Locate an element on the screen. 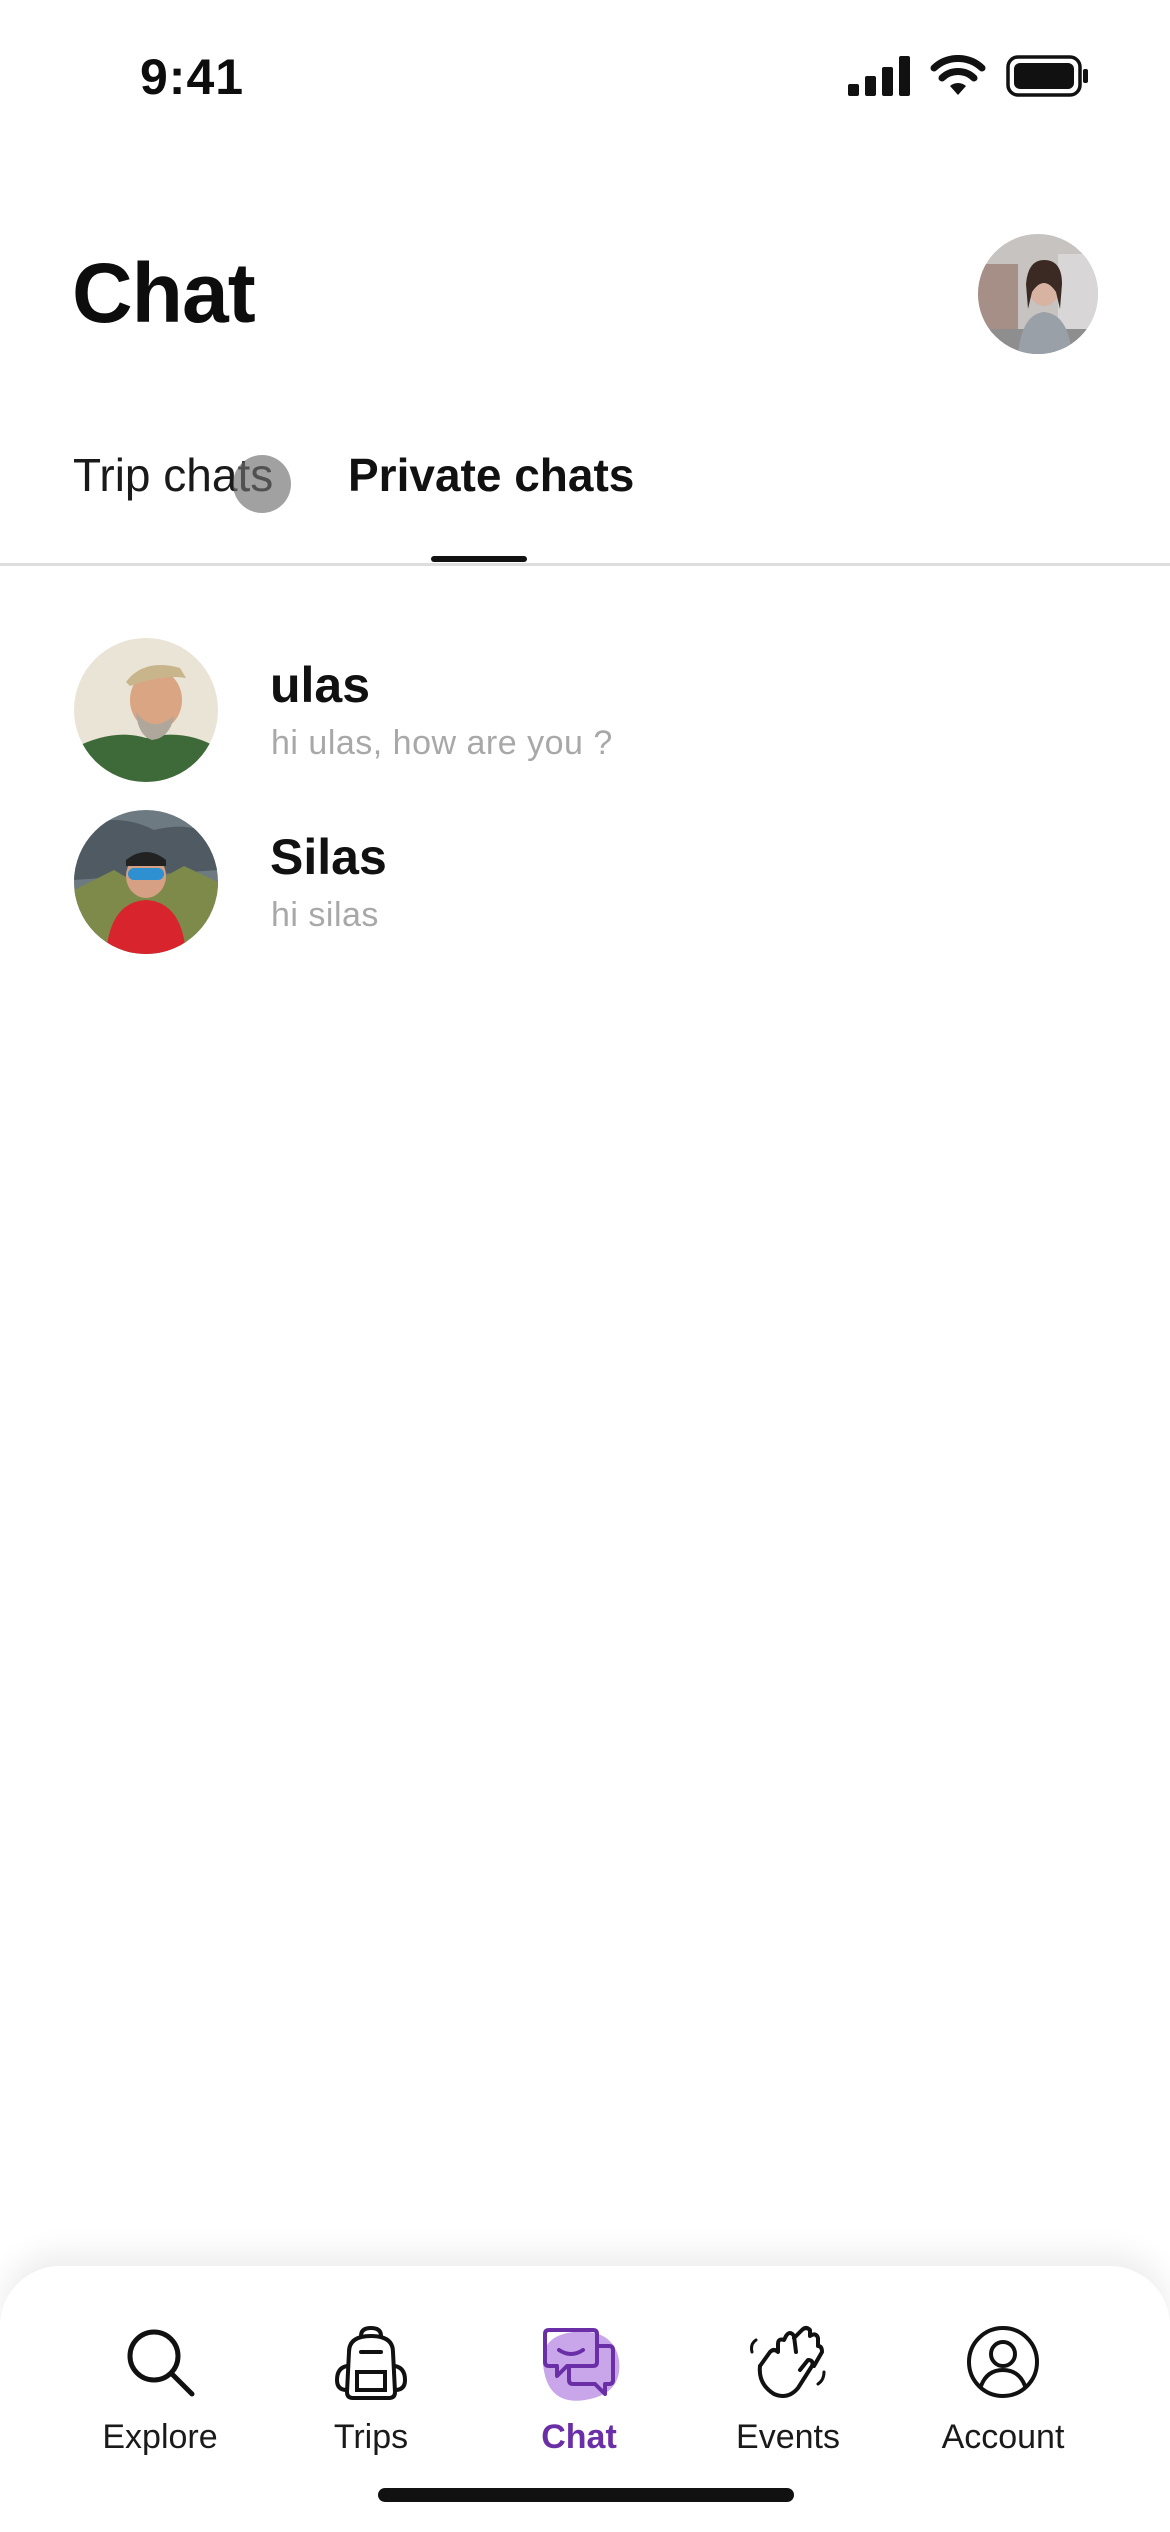 The width and height of the screenshot is (1170, 2532). chat-list-item: Silas hi silas is located at coordinates (585, 880).